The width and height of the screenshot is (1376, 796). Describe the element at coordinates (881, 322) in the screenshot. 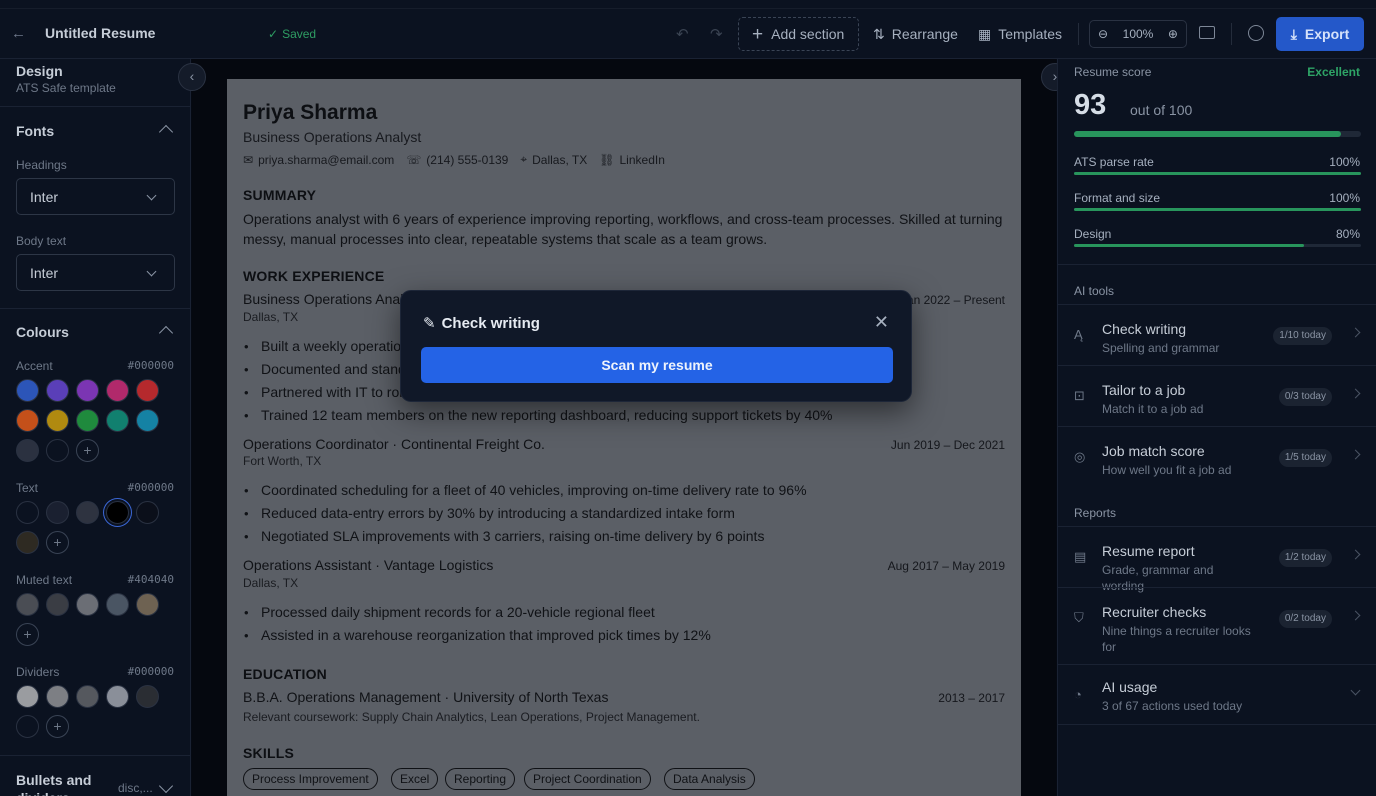

I see `close-icon: ✕` at that location.